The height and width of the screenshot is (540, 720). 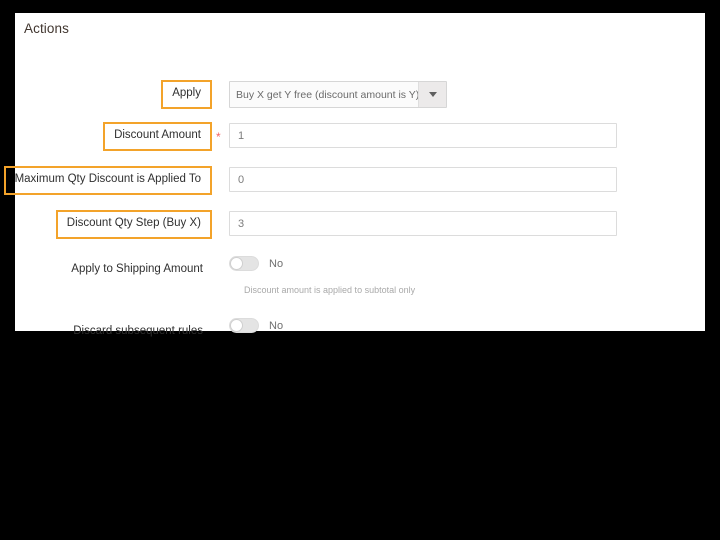 I want to click on field-control: 1, so click(x=423, y=135).